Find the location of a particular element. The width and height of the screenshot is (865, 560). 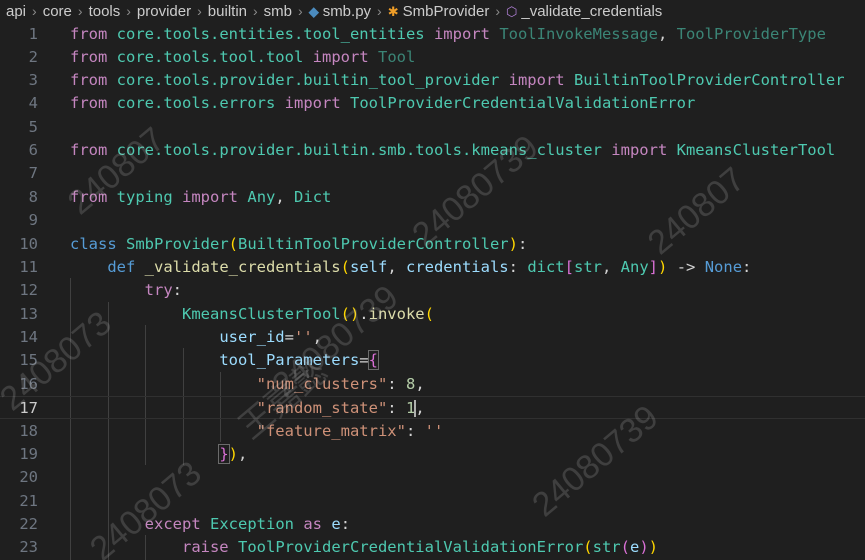

code-line: 18 "feature_matrix": '' is located at coordinates (432, 431).